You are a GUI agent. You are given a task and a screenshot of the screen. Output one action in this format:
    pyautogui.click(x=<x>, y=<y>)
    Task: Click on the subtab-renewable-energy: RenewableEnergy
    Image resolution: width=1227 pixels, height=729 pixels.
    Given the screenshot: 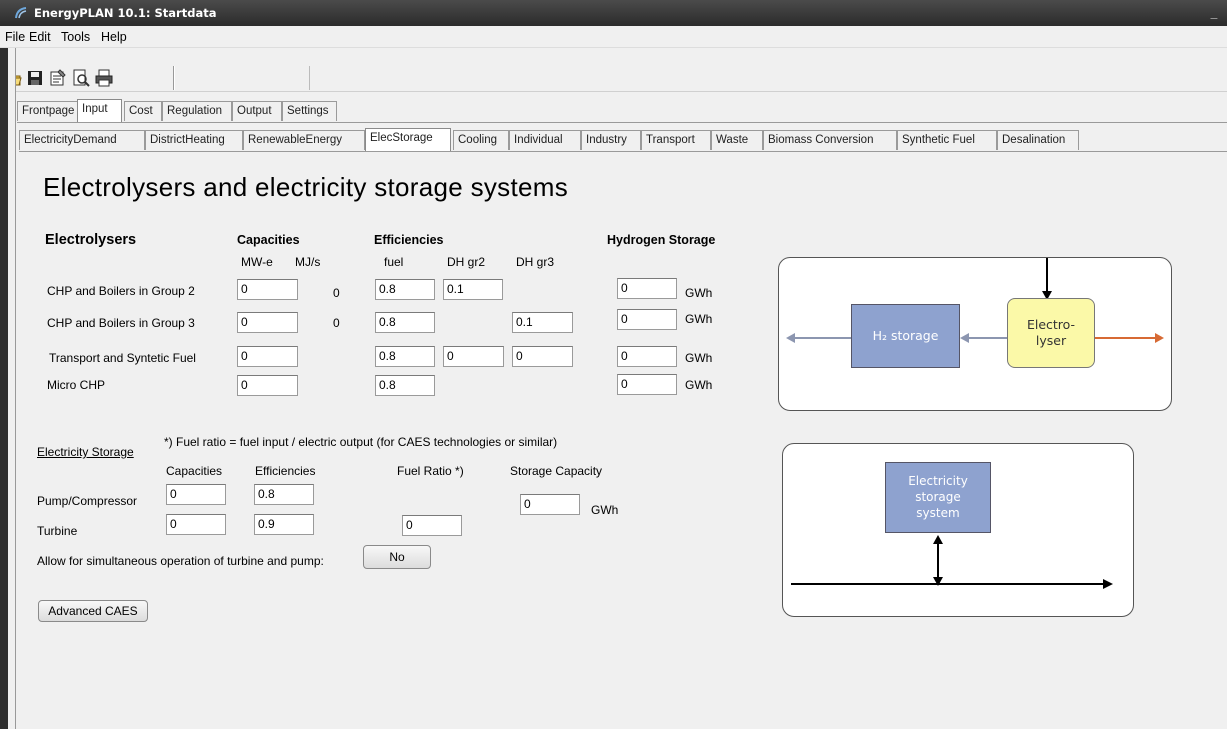 What is the action you would take?
    pyautogui.click(x=304, y=140)
    